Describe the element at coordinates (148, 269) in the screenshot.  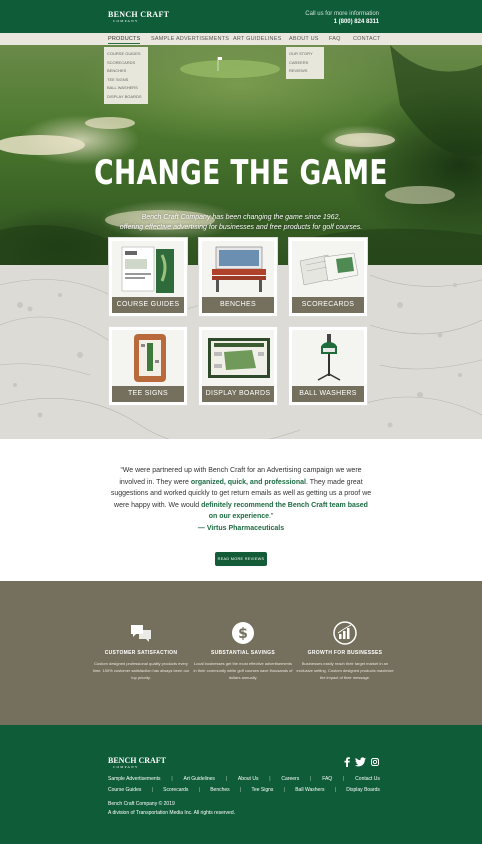
I see `course-guide-icon` at that location.